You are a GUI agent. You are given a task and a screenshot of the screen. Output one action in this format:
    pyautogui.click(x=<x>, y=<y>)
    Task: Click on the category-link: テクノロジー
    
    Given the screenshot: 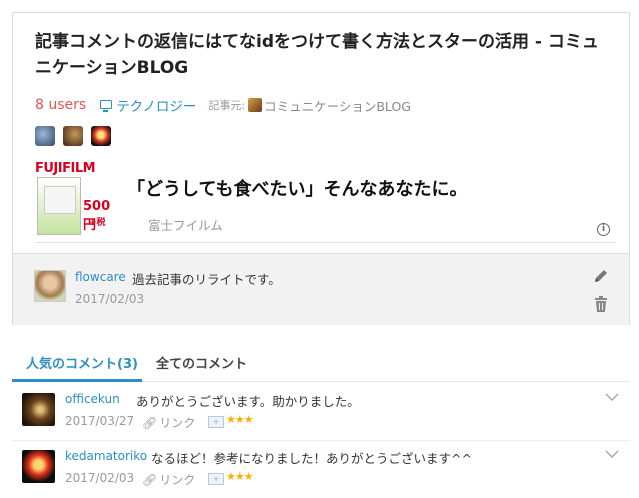 What is the action you would take?
    pyautogui.click(x=148, y=105)
    